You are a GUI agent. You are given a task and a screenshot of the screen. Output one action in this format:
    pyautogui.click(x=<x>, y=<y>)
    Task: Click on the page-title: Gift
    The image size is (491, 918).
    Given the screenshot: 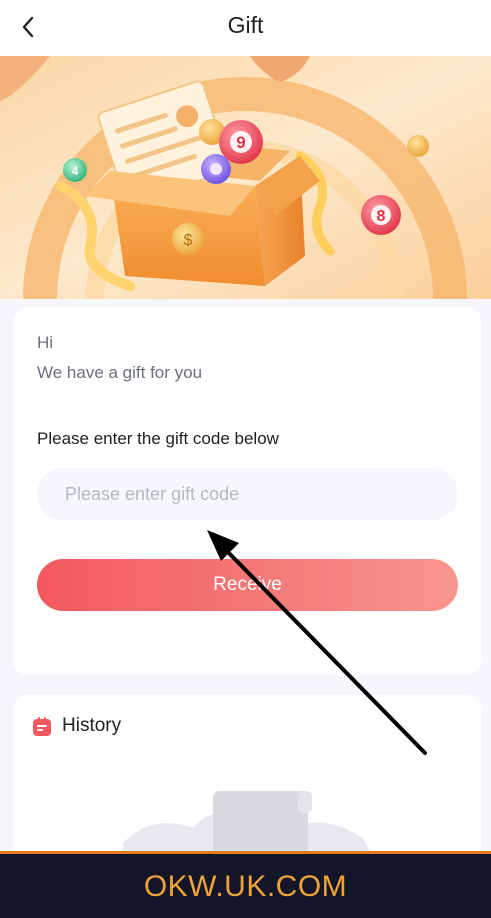 What is the action you would take?
    pyautogui.click(x=245, y=25)
    